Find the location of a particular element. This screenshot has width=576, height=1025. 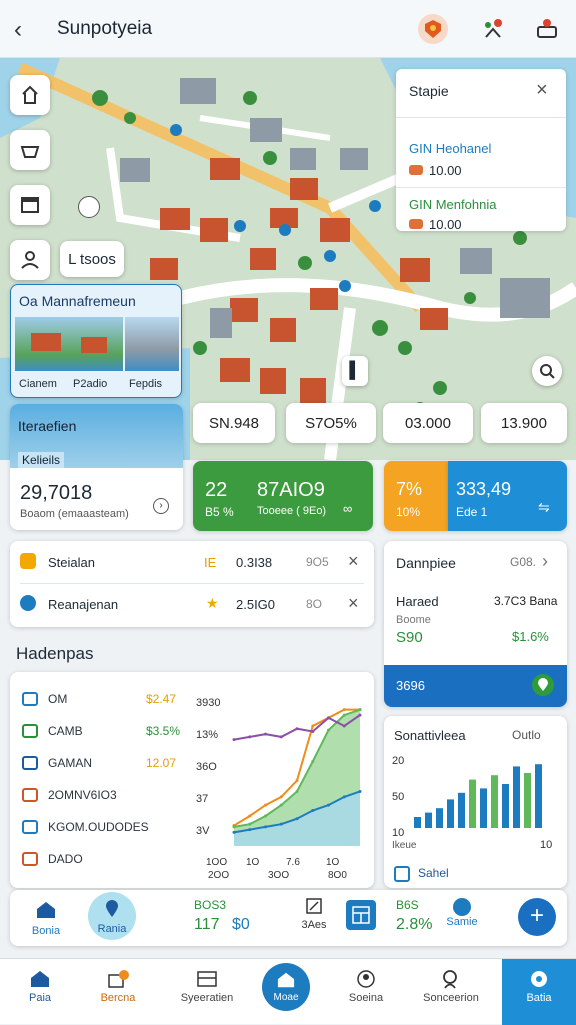

popup-item-name: GIN Heohanel is located at coordinates (450, 148).